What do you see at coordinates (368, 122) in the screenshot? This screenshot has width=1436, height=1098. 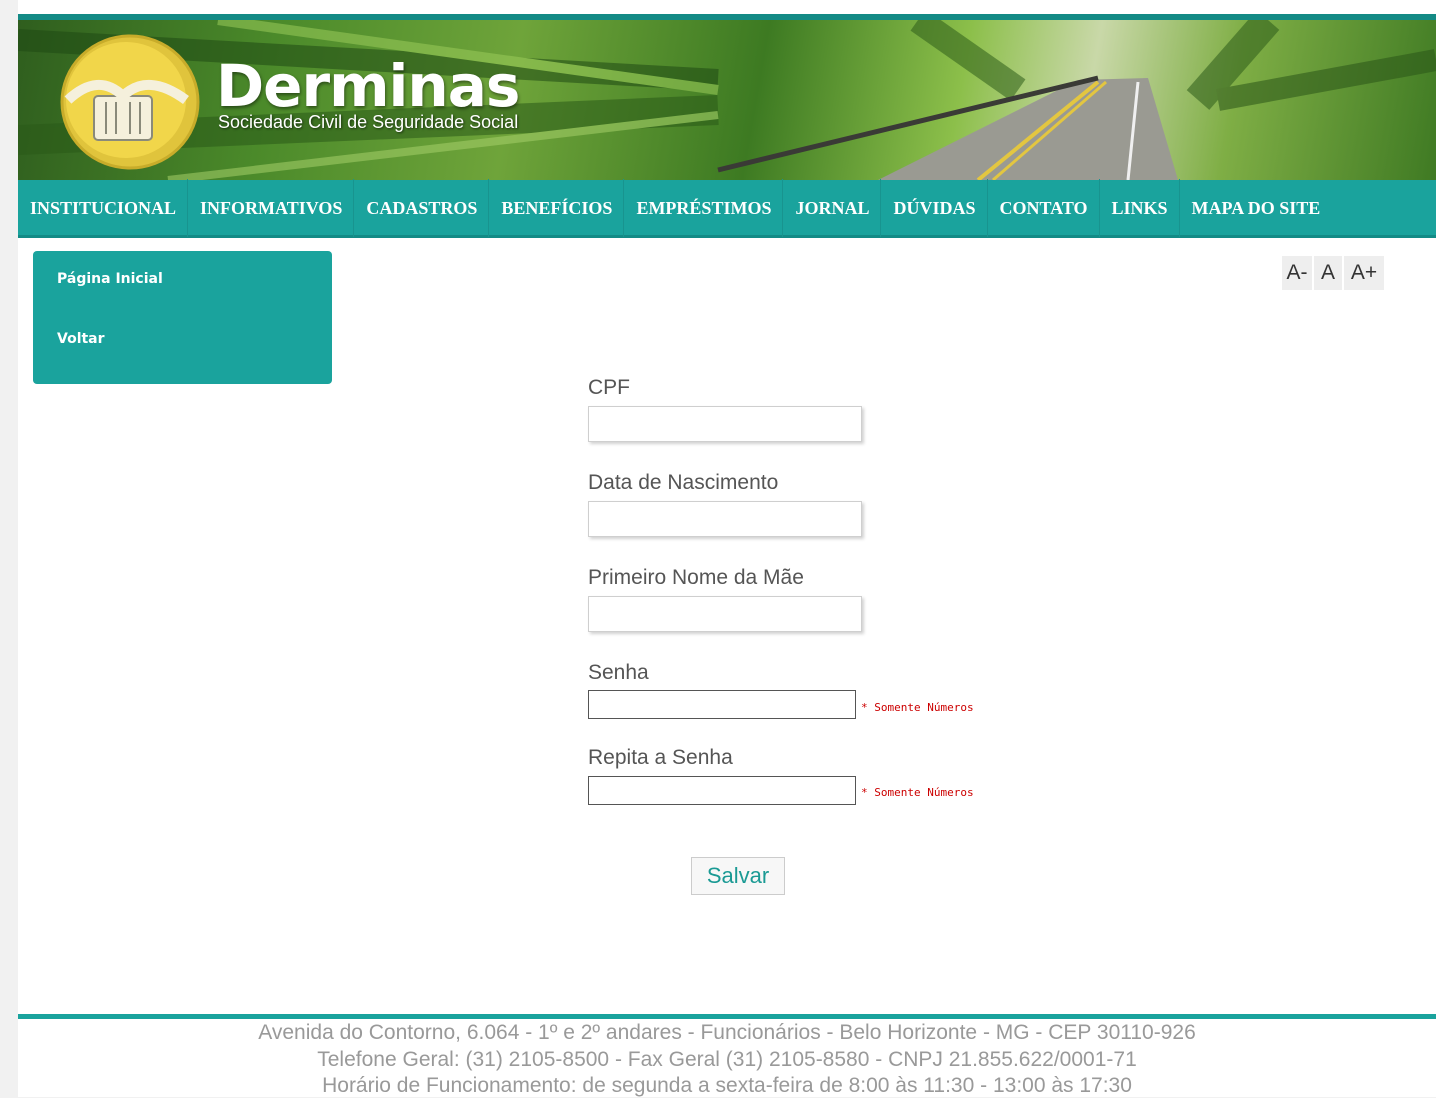 I see `brand-tagline: Sociedade Civil de Seguridade Social` at bounding box center [368, 122].